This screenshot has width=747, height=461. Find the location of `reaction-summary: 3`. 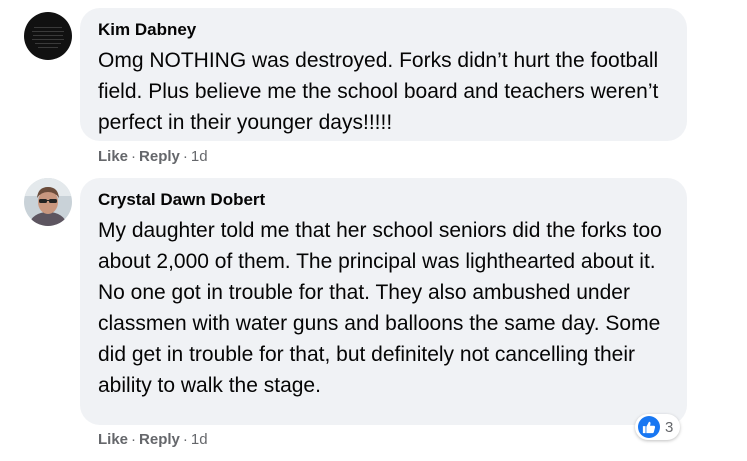

reaction-summary: 3 is located at coordinates (658, 427).